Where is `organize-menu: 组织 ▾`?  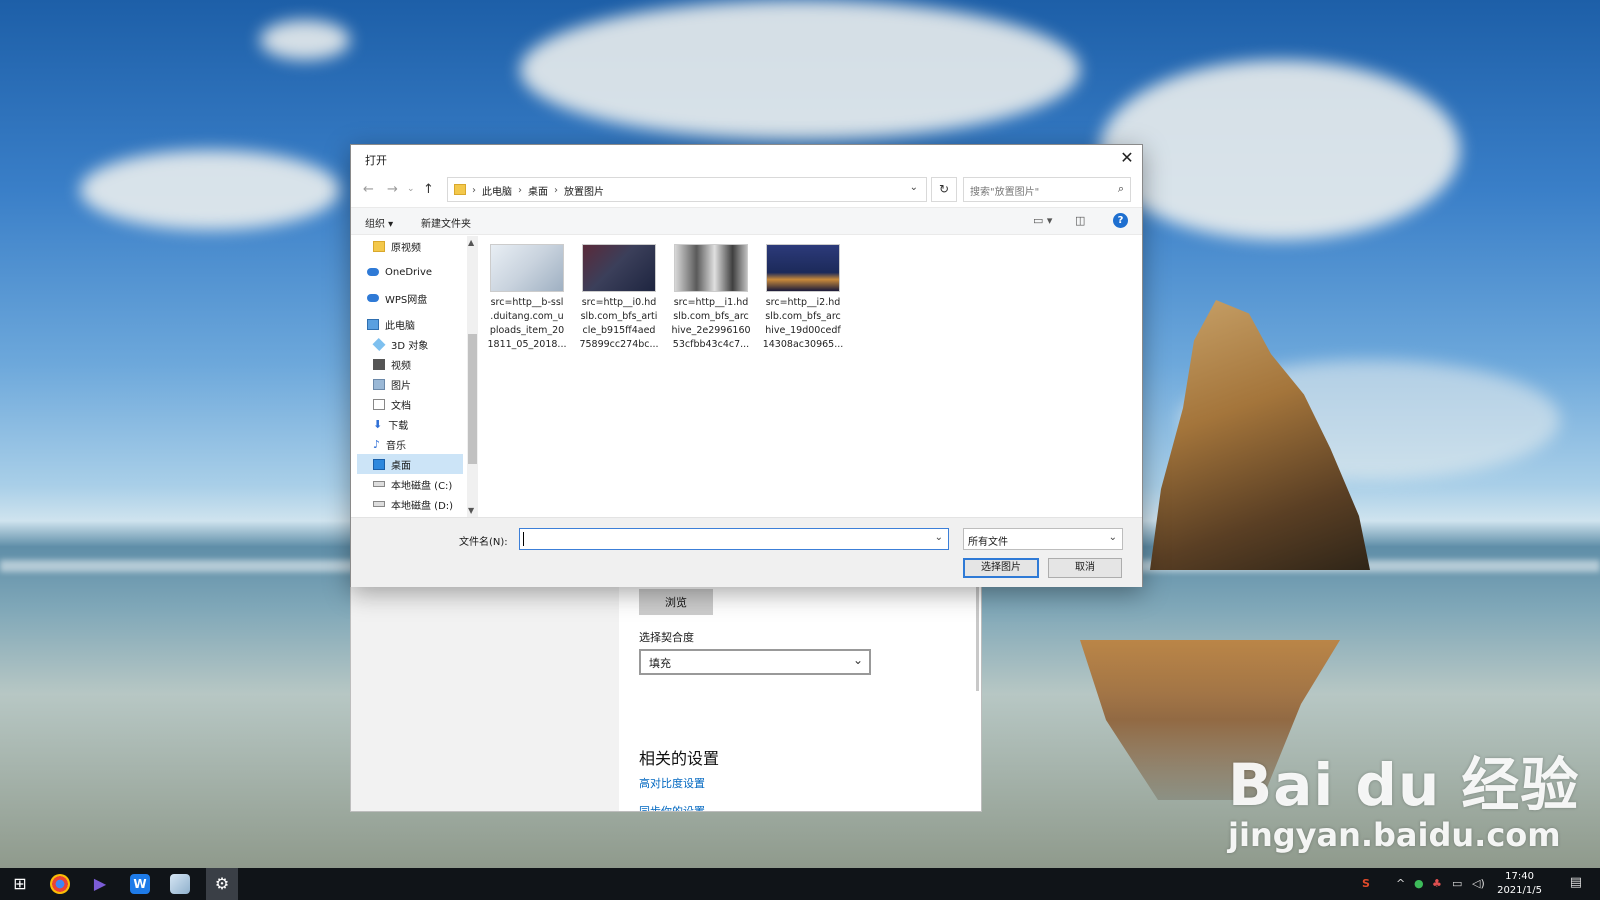 organize-menu: 组织 ▾ is located at coordinates (379, 222).